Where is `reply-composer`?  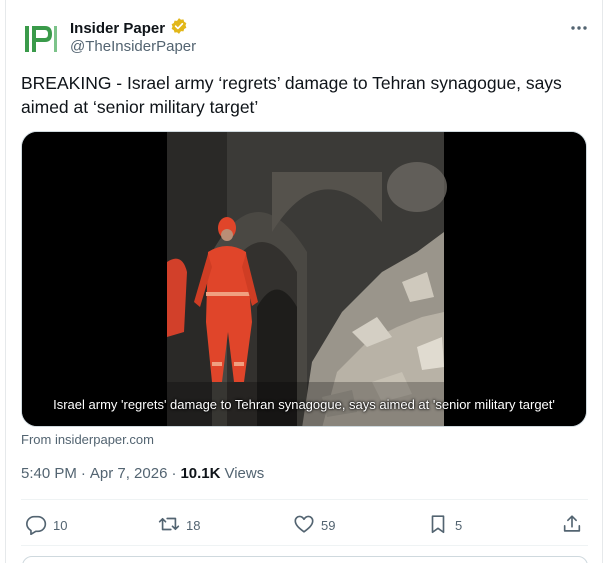
reply-composer is located at coordinates (305, 559).